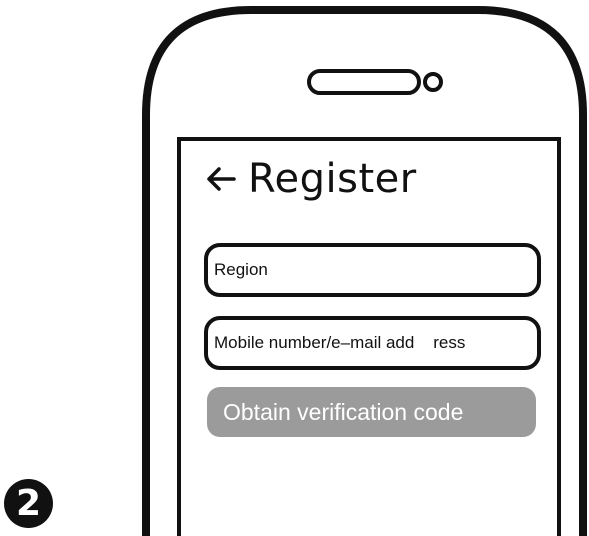  Describe the element at coordinates (332, 179) in the screenshot. I see `page-title: Register` at that location.